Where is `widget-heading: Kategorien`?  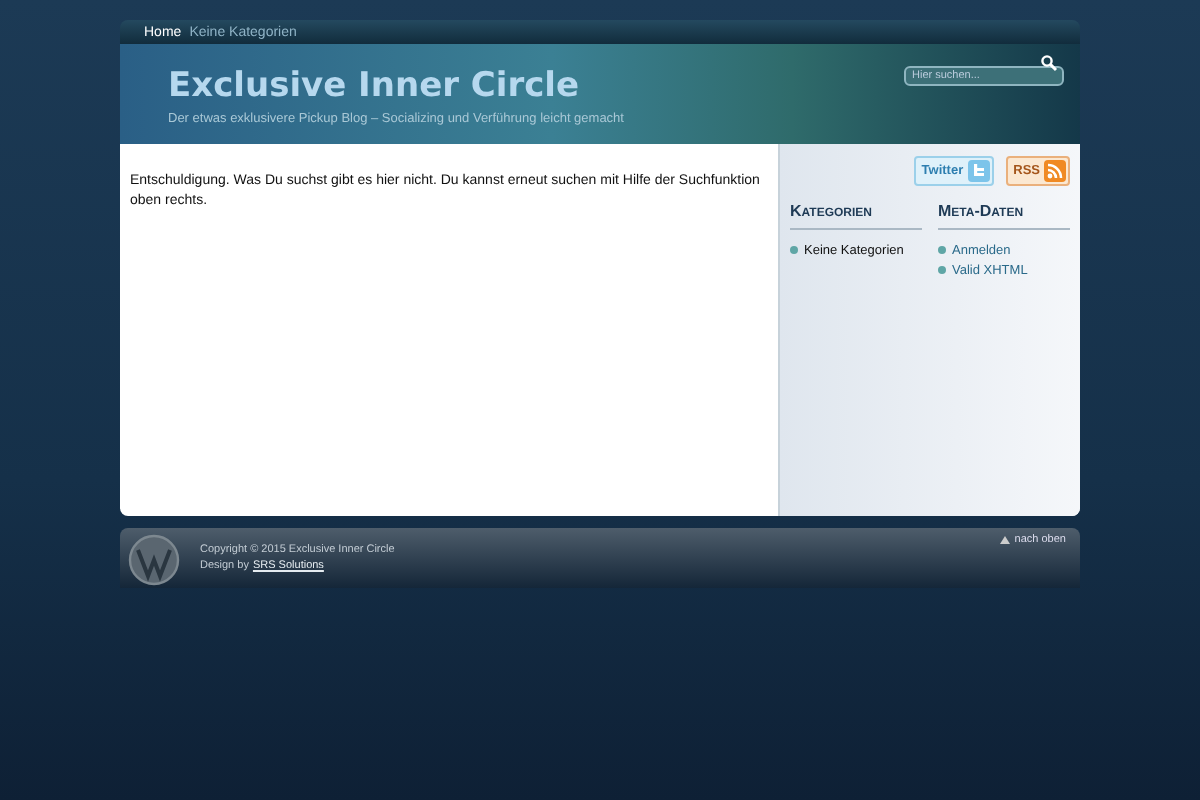
widget-heading: Kategorien is located at coordinates (856, 216).